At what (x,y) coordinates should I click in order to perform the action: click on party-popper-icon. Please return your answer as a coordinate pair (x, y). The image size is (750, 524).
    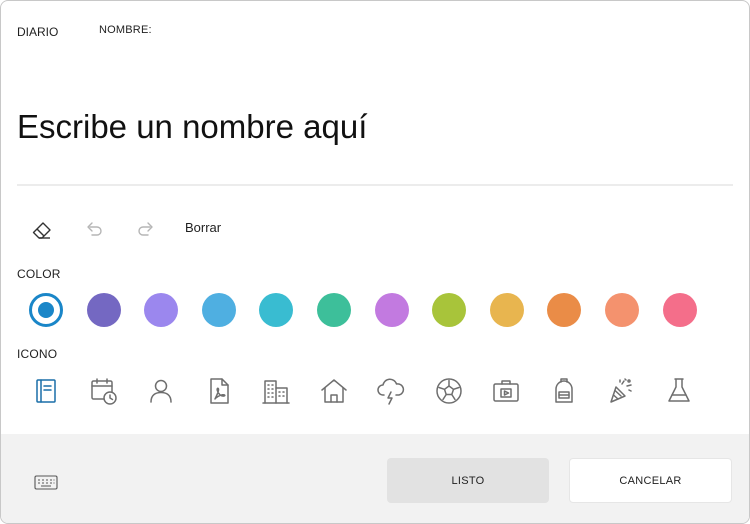
    Looking at the image, I should click on (621, 390).